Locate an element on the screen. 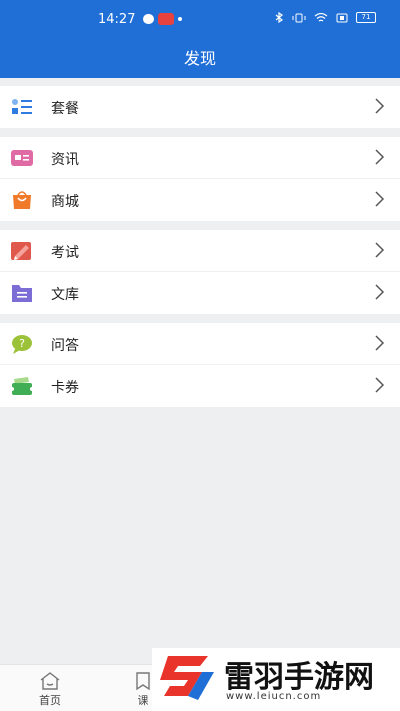 The width and height of the screenshot is (400, 711). menu-item-label: 文库 is located at coordinates (65, 295).